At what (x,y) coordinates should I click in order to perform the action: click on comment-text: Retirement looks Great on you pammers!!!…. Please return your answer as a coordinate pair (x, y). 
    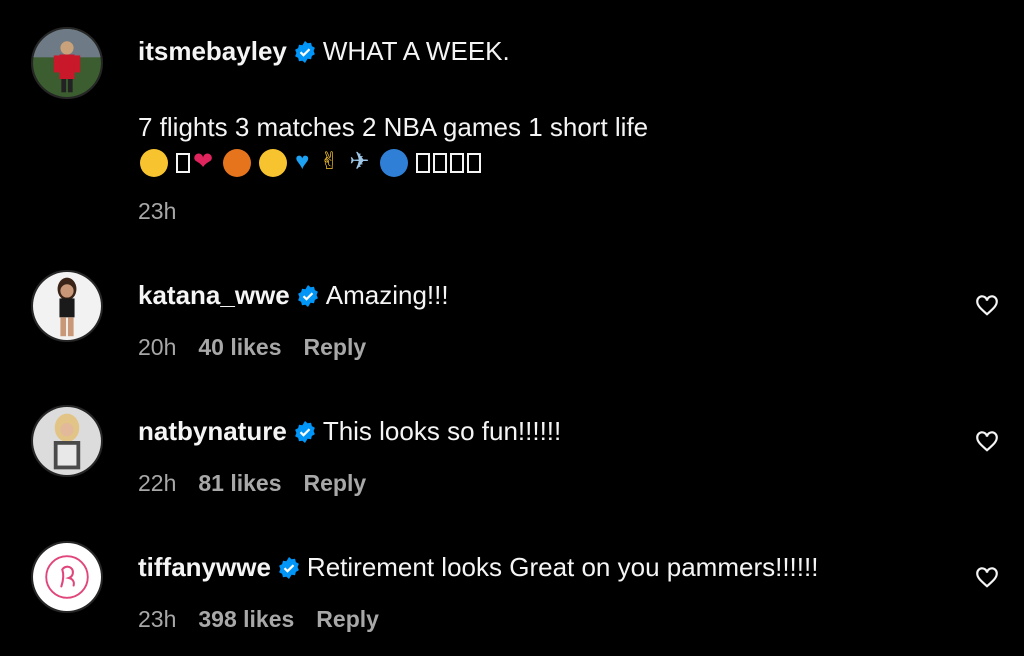
    Looking at the image, I should click on (562, 567).